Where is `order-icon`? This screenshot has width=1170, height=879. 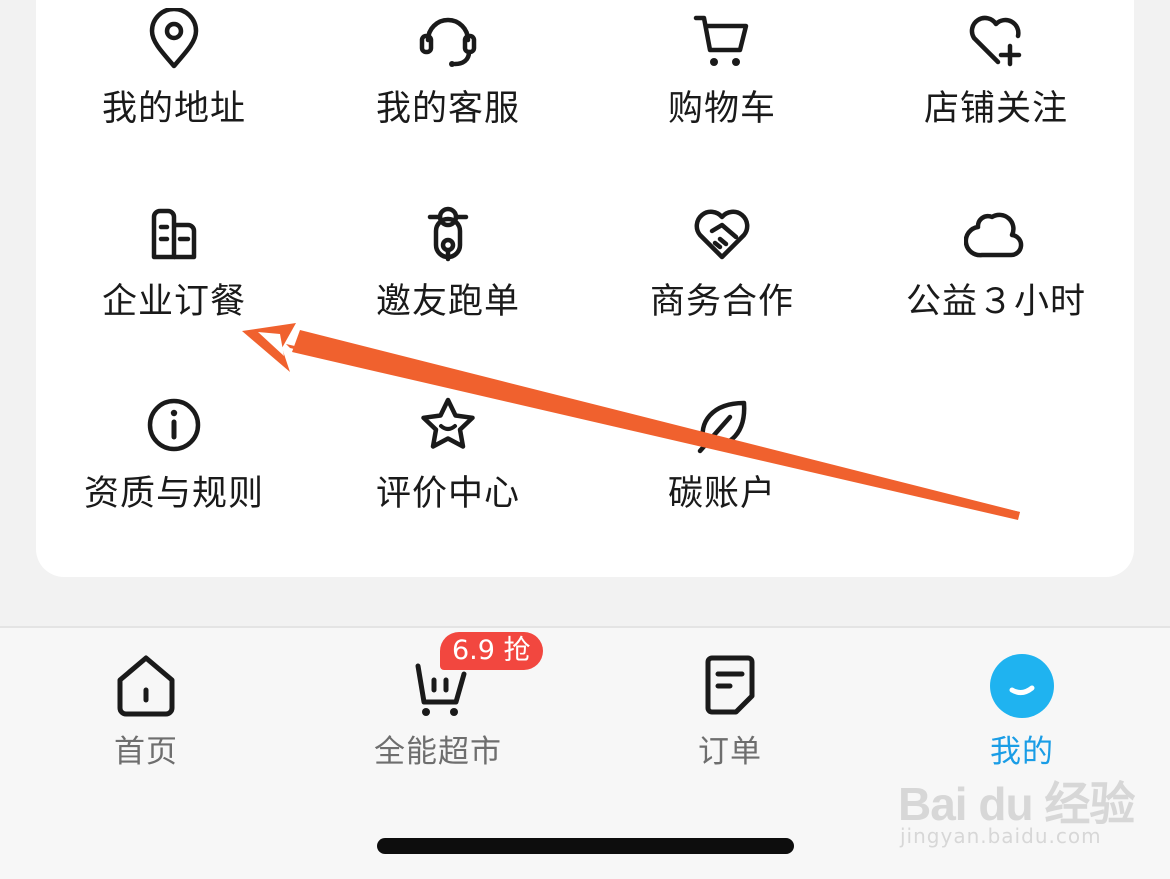 order-icon is located at coordinates (730, 685).